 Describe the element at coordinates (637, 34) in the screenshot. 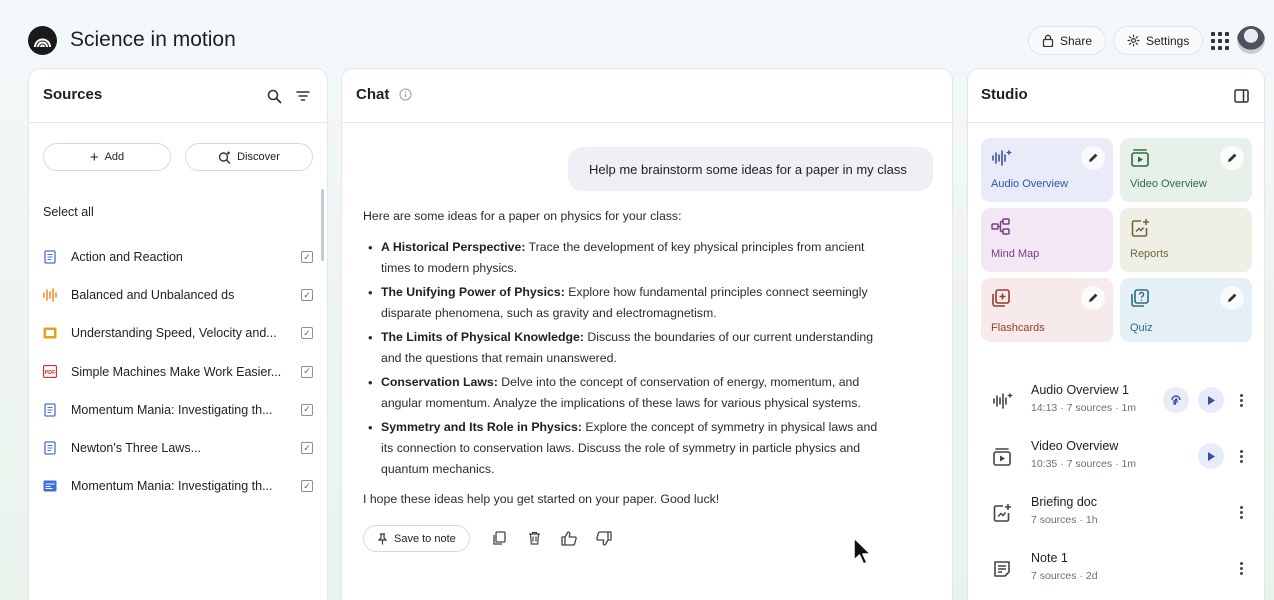

I see `top-bar: Science in motion Share Settings` at that location.